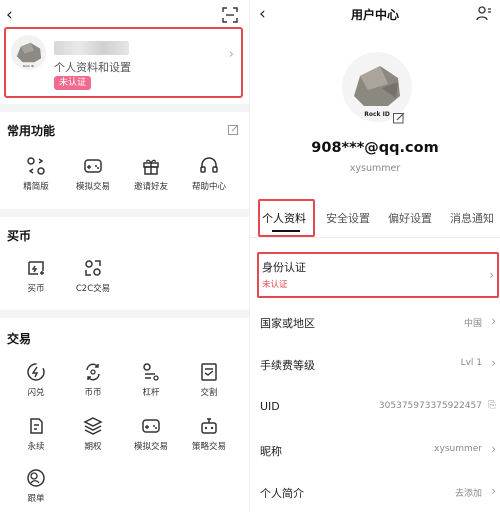 The height and width of the screenshot is (512, 500). What do you see at coordinates (36, 447) in the screenshot?
I see `menu-item-label: 永续` at bounding box center [36, 447].